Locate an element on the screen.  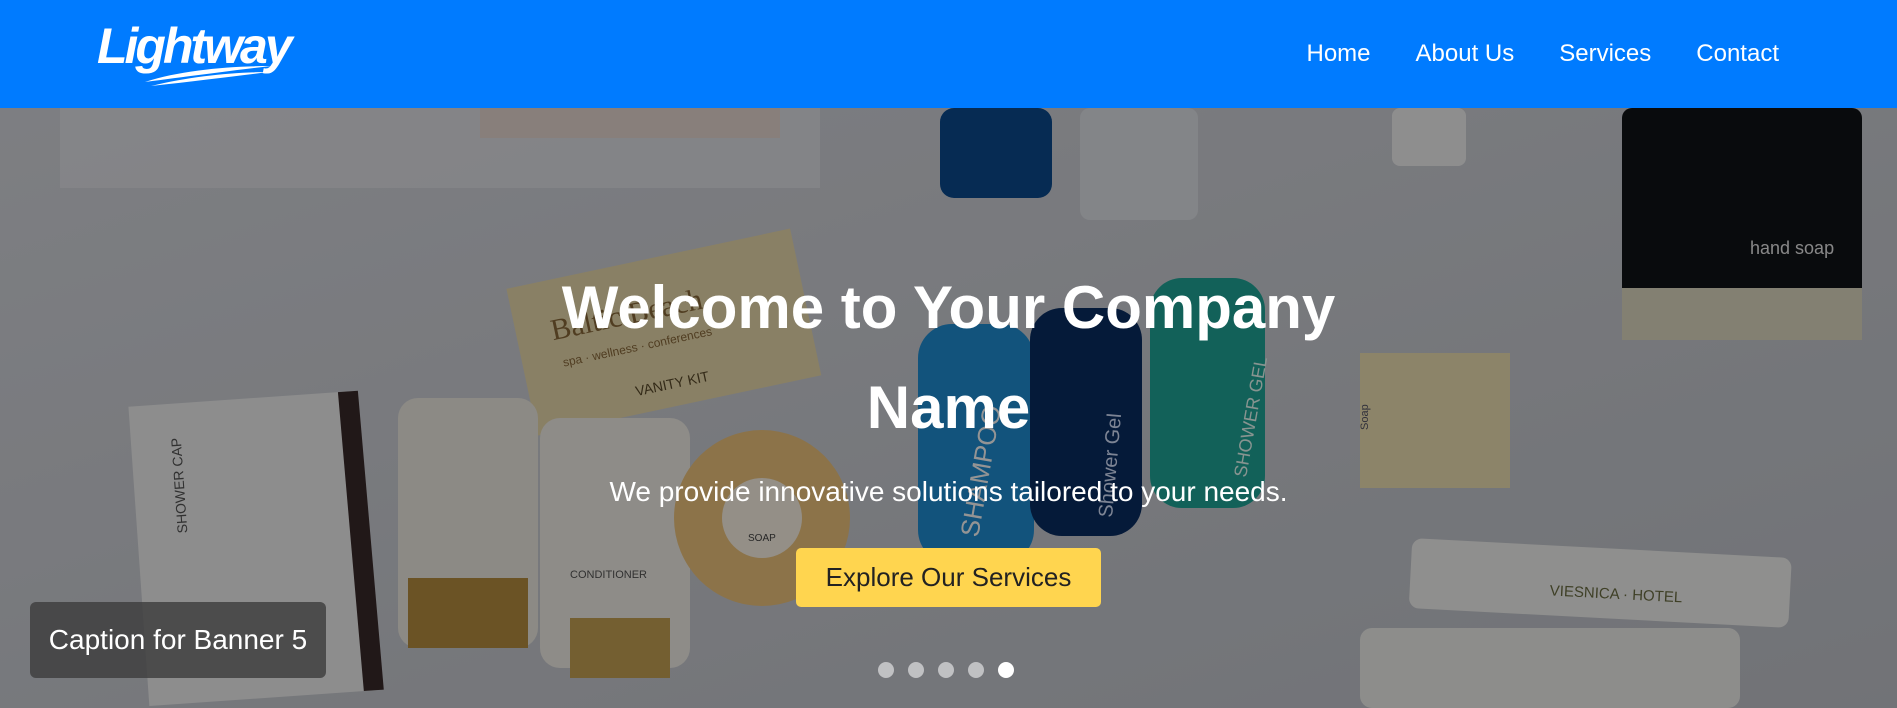
logo-swoosh-icon is located at coordinates (208, 76).